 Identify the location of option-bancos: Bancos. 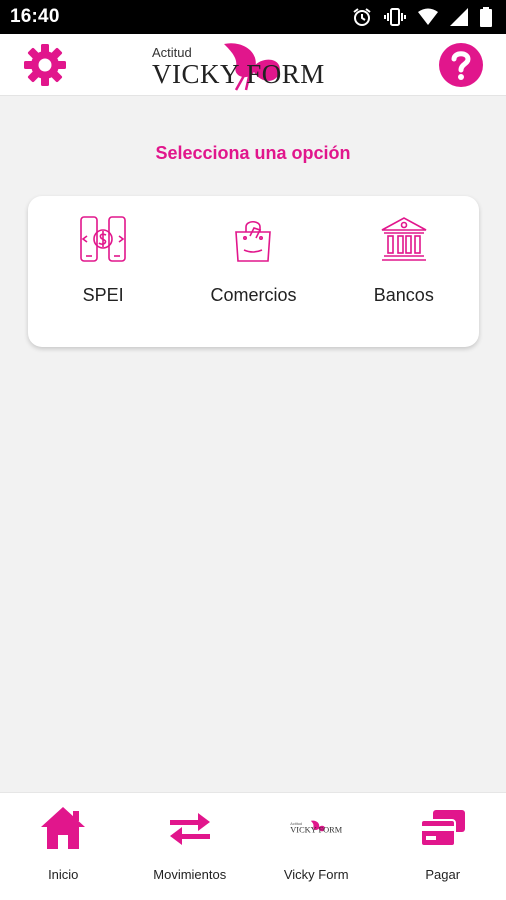
(404, 260).